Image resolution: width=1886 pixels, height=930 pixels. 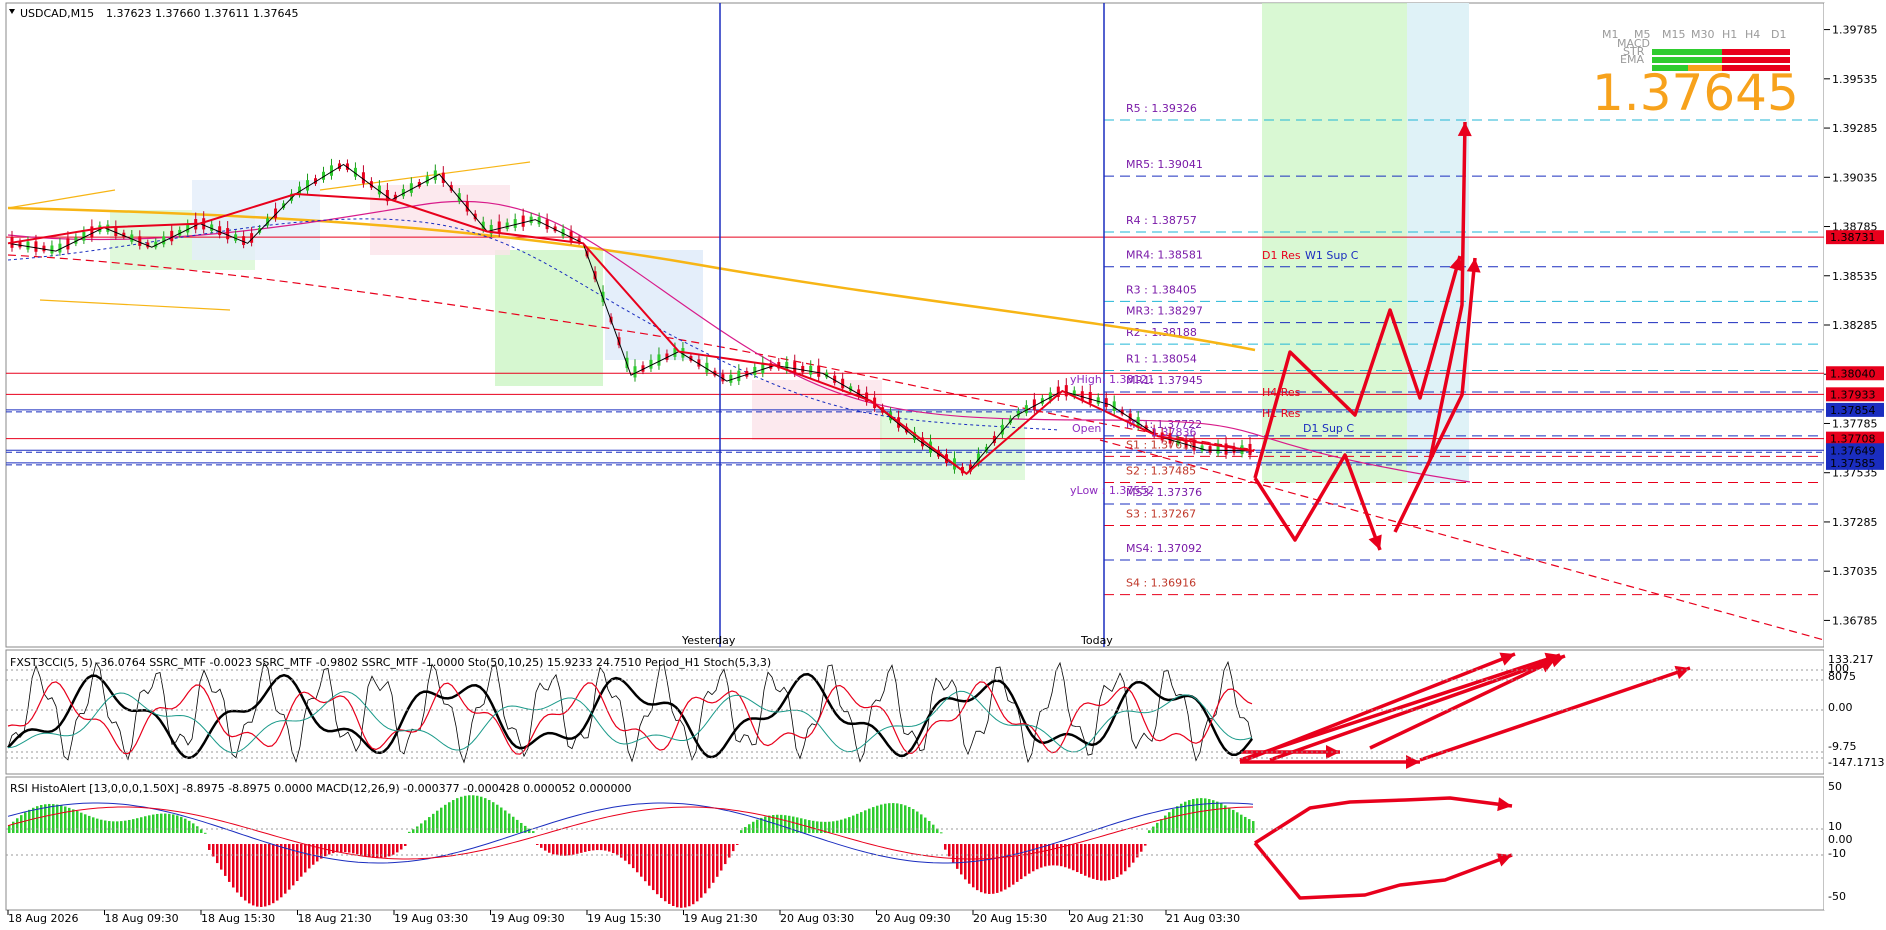 I want to click on indicator2-axis-label: -50, so click(x=1837, y=896).